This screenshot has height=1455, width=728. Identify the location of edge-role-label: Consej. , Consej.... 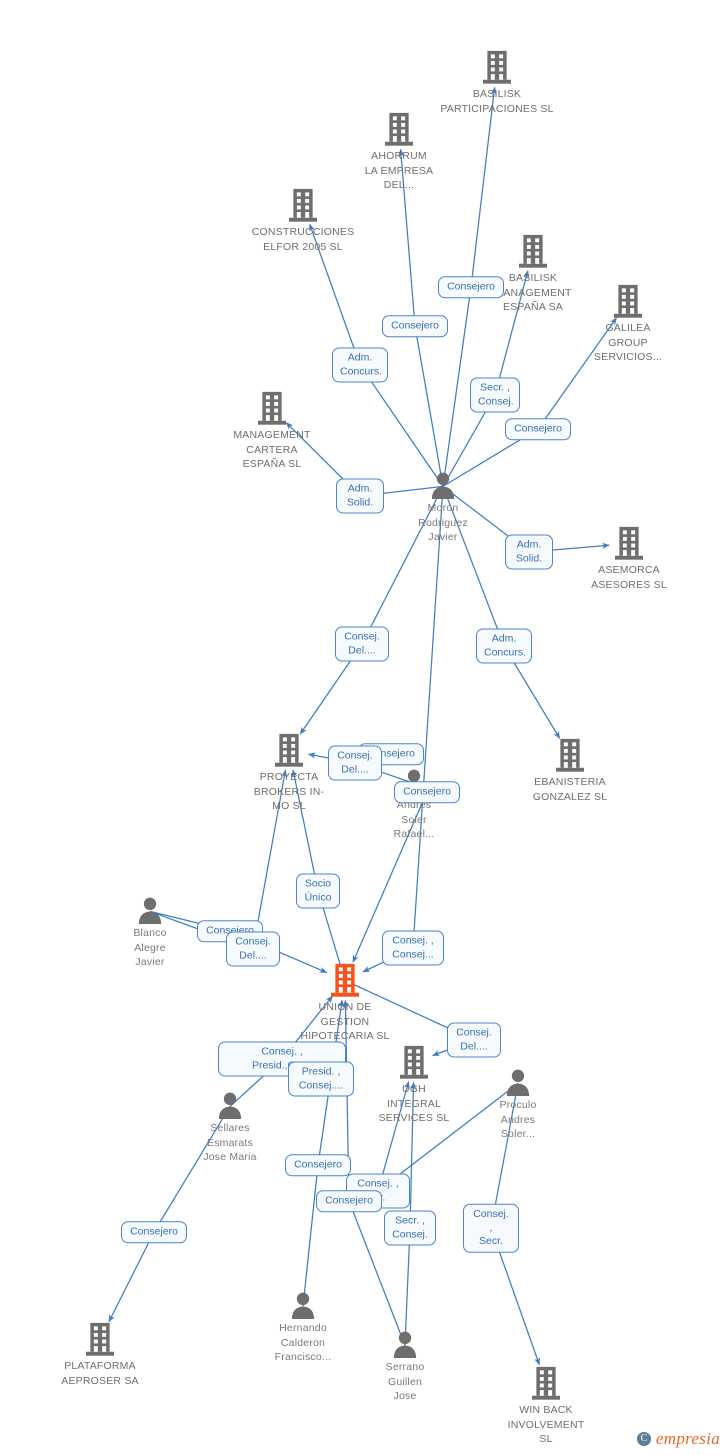
(413, 948).